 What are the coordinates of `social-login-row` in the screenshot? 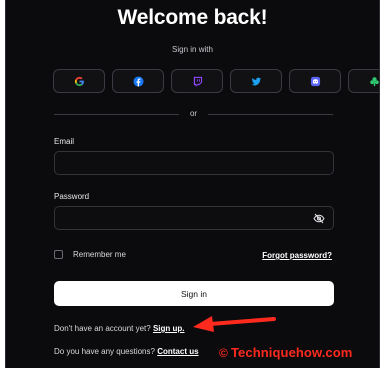 It's located at (216, 81).